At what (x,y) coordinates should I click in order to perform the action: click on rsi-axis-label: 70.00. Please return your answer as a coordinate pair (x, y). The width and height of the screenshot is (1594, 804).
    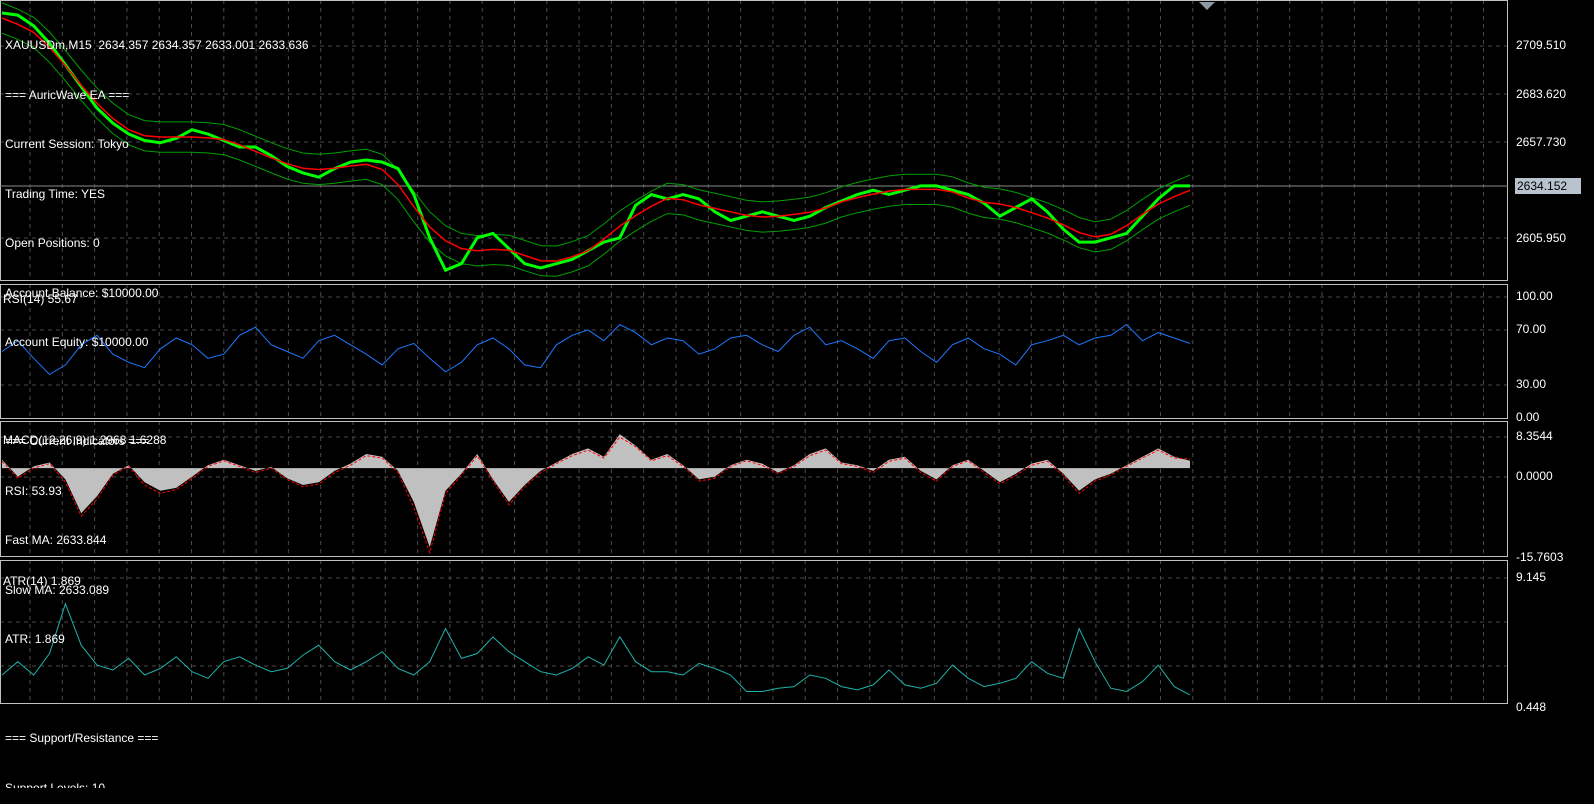
    Looking at the image, I should click on (1531, 329).